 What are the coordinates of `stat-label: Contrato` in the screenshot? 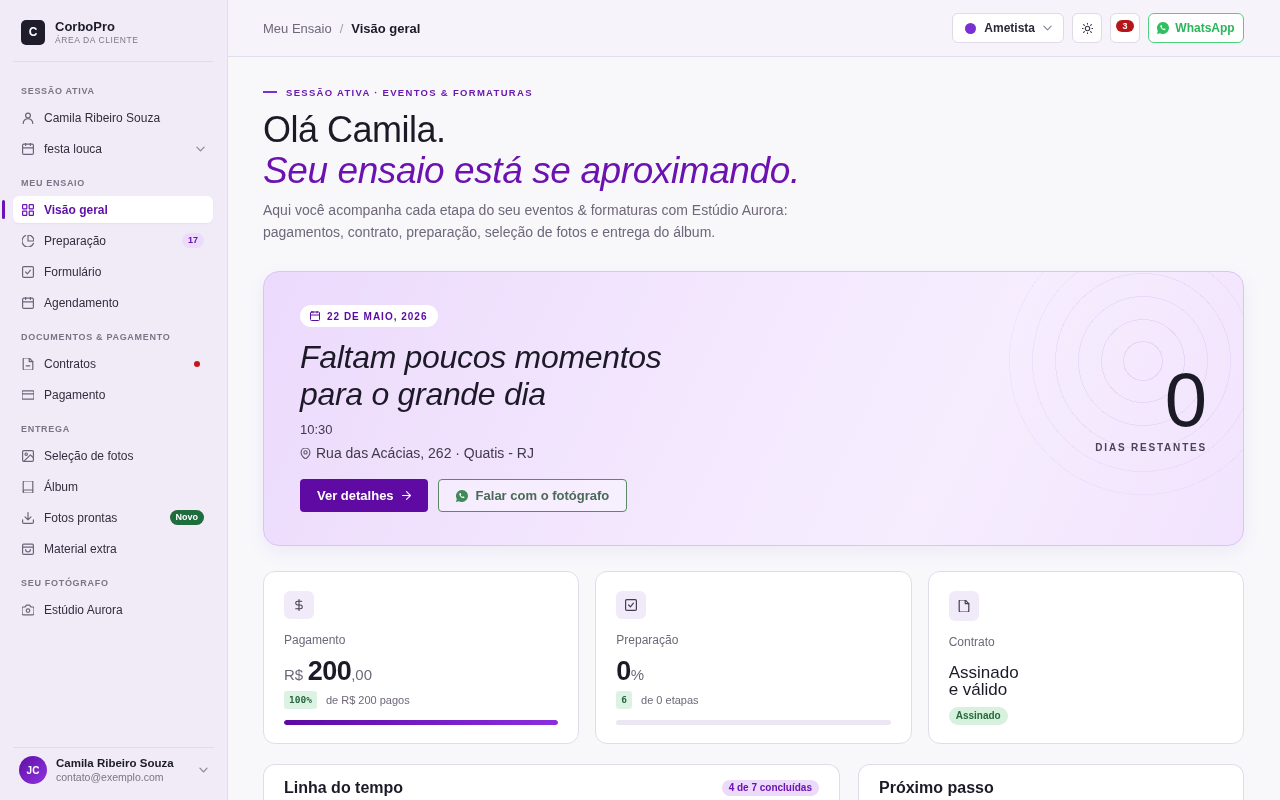 It's located at (971, 642).